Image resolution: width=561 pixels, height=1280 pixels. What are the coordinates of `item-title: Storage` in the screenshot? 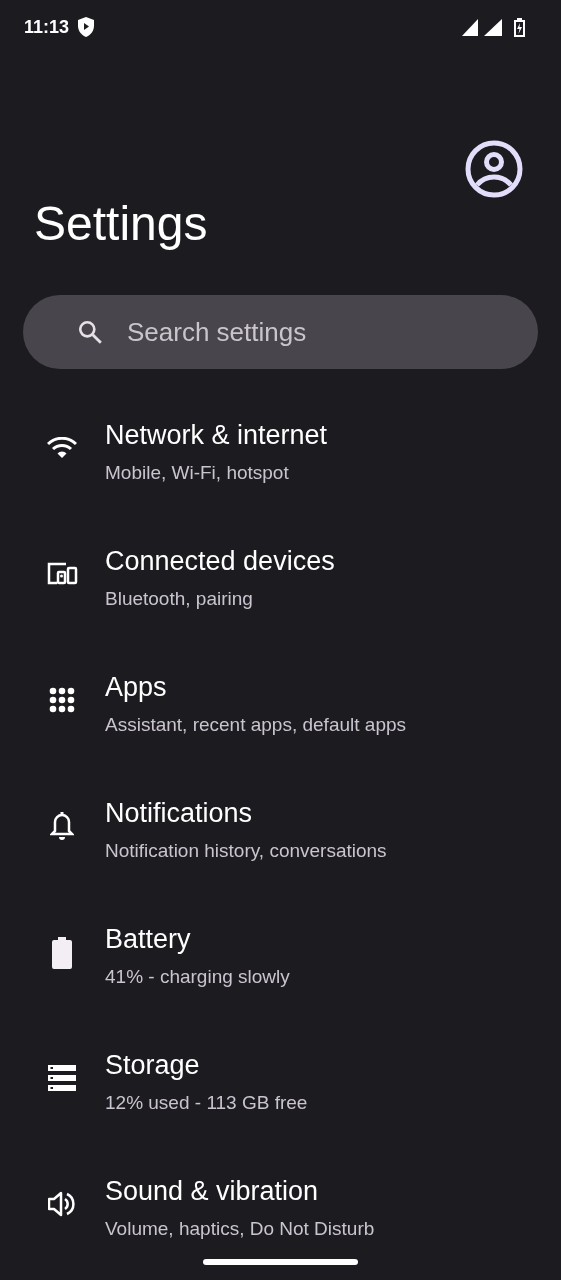 It's located at (153, 1066).